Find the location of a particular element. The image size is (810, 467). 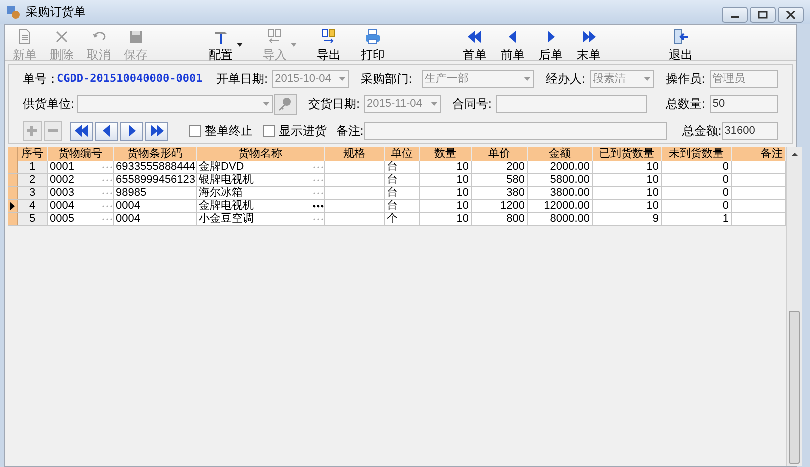

field-label: 合同号: is located at coordinates (472, 104).